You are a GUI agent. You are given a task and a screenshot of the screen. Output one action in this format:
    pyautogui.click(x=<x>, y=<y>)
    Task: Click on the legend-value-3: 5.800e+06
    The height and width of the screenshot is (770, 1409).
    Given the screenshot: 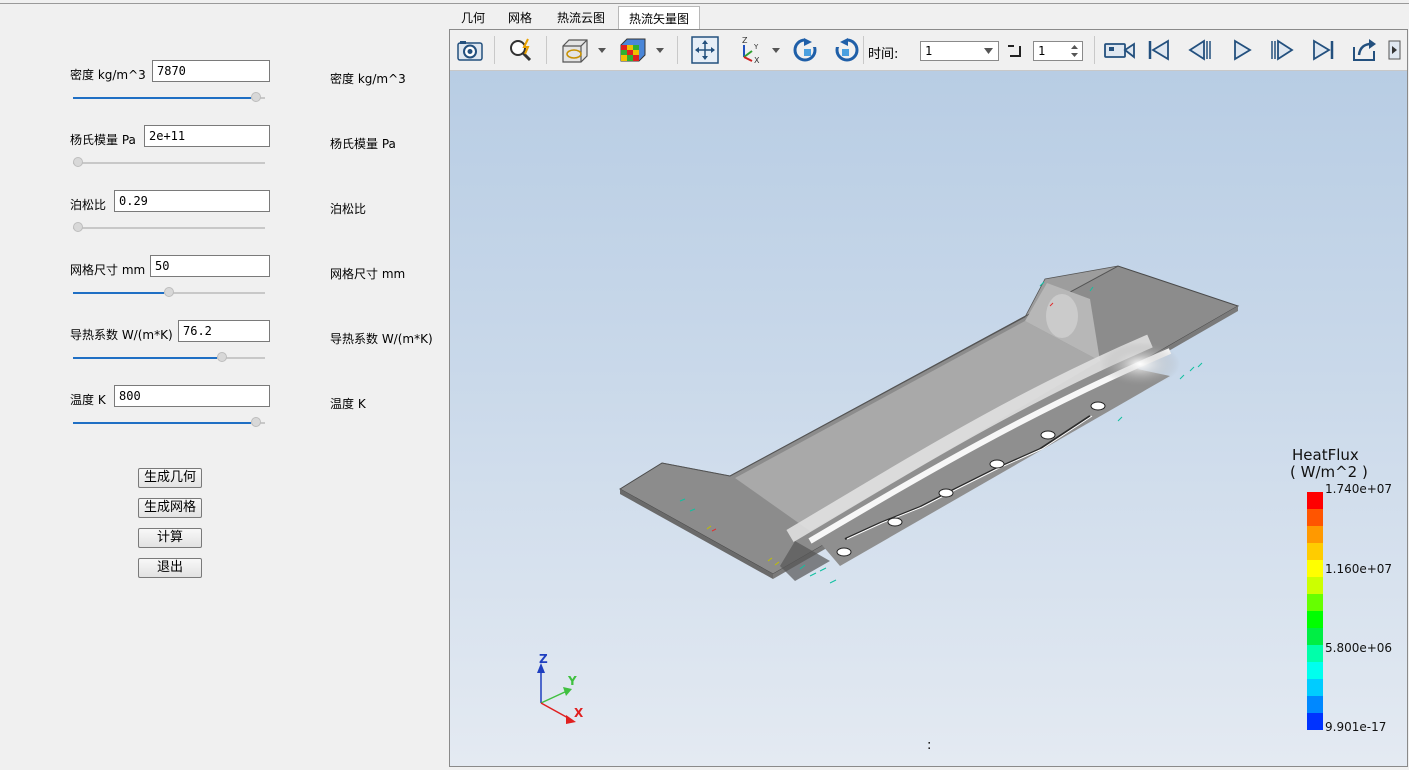 What is the action you would take?
    pyautogui.click(x=1359, y=648)
    